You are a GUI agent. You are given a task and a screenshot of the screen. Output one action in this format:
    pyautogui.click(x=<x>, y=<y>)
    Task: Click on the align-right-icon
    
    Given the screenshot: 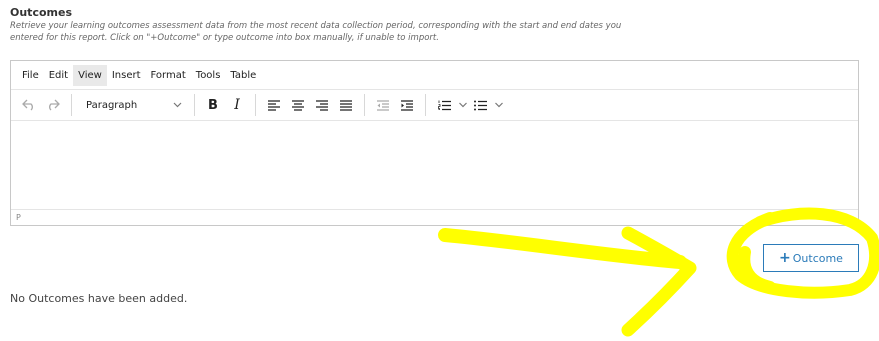 What is the action you would take?
    pyautogui.click(x=322, y=105)
    